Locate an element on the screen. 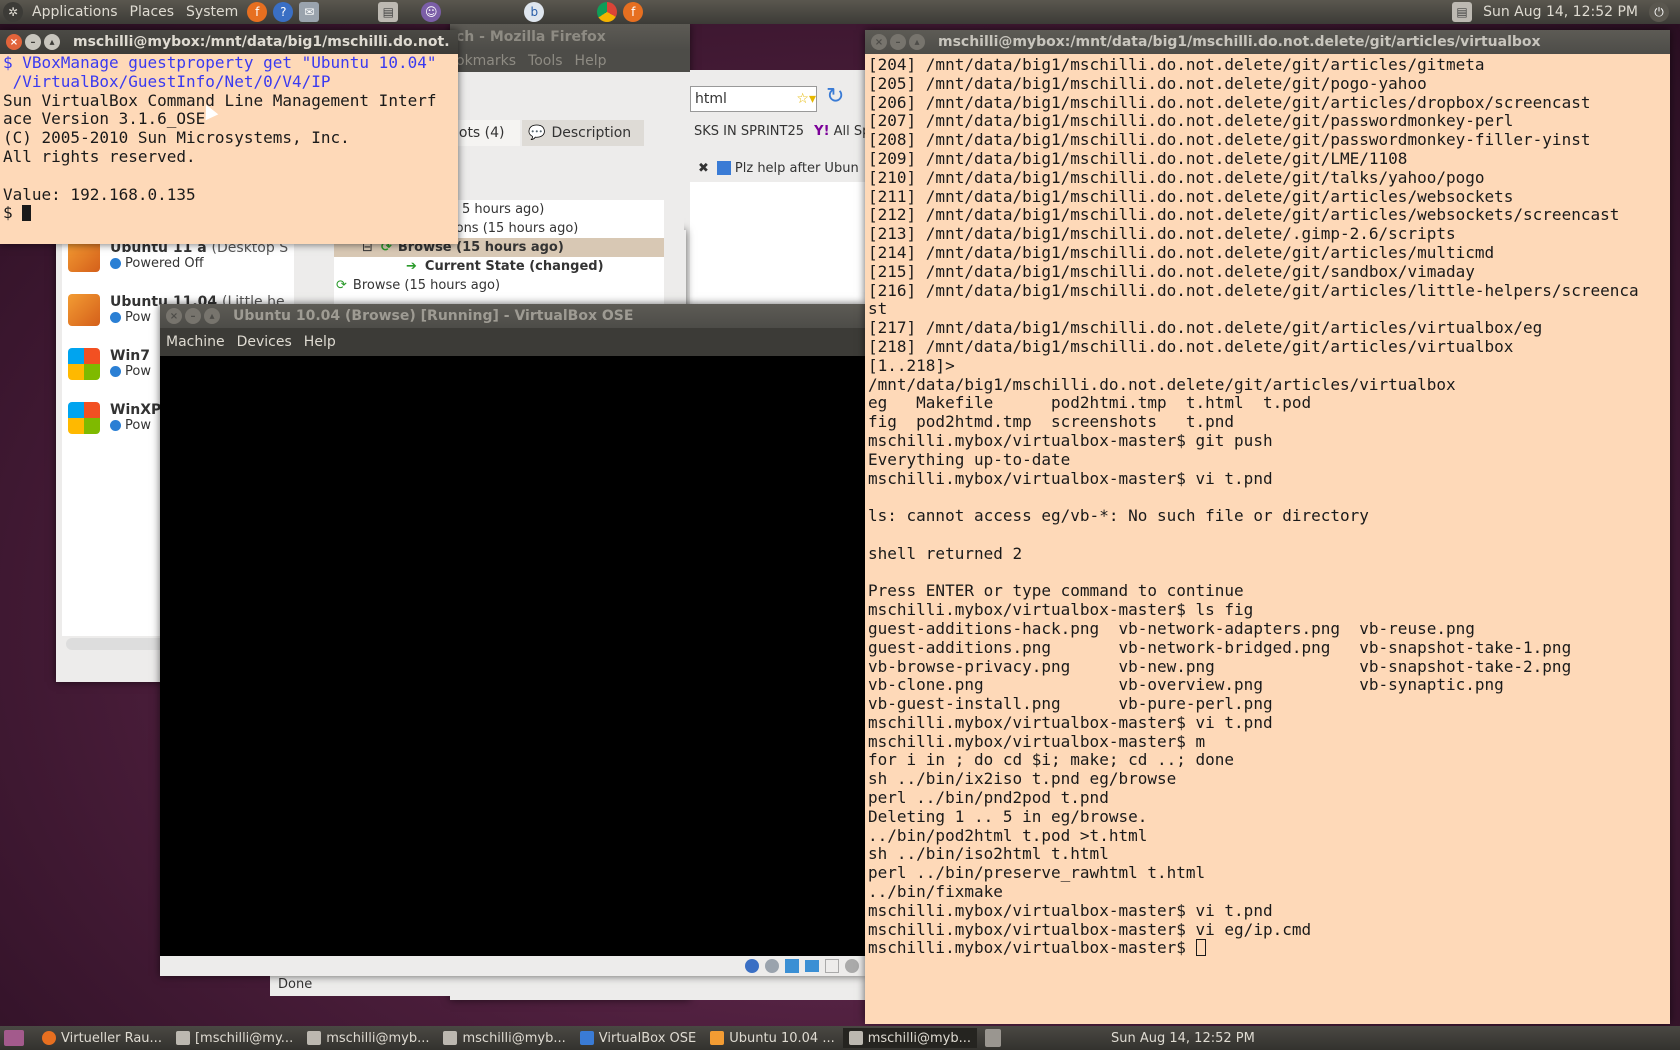 The height and width of the screenshot is (1050, 1680). firefox-menubar: okmarks Tools Help is located at coordinates (570, 61).